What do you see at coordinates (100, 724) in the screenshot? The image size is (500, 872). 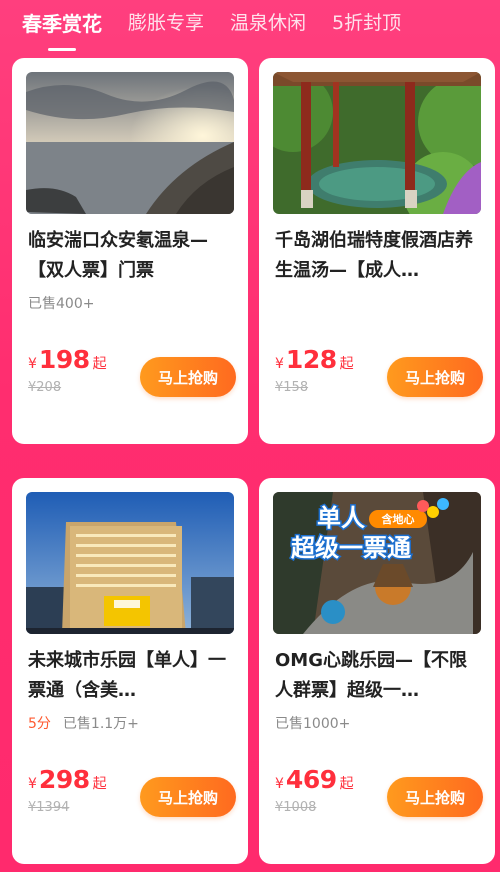 I see `sold-count: 已售1.1万+` at bounding box center [100, 724].